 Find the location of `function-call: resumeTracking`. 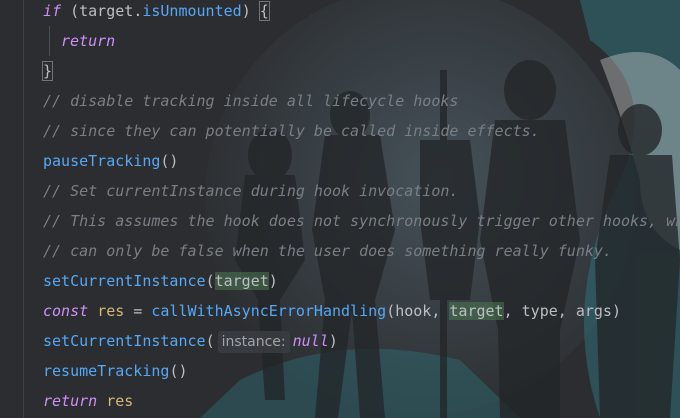

function-call: resumeTracking is located at coordinates (106, 371).